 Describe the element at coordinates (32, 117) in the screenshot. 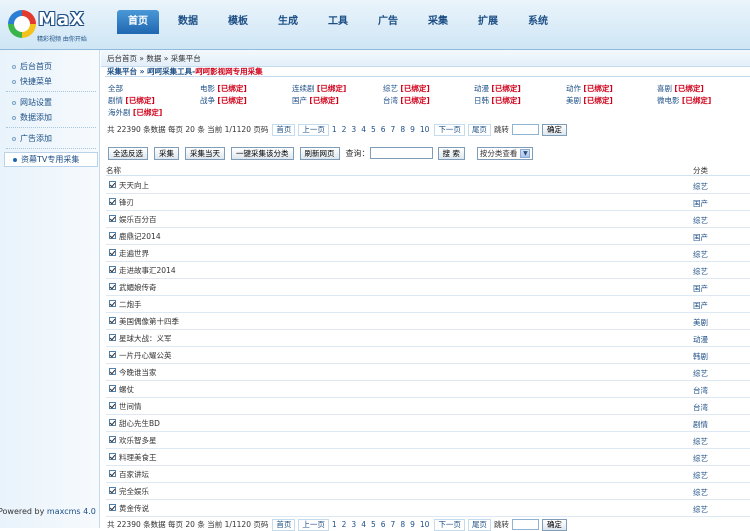

I see `sidebar-item-add-data: 数据添加` at that location.